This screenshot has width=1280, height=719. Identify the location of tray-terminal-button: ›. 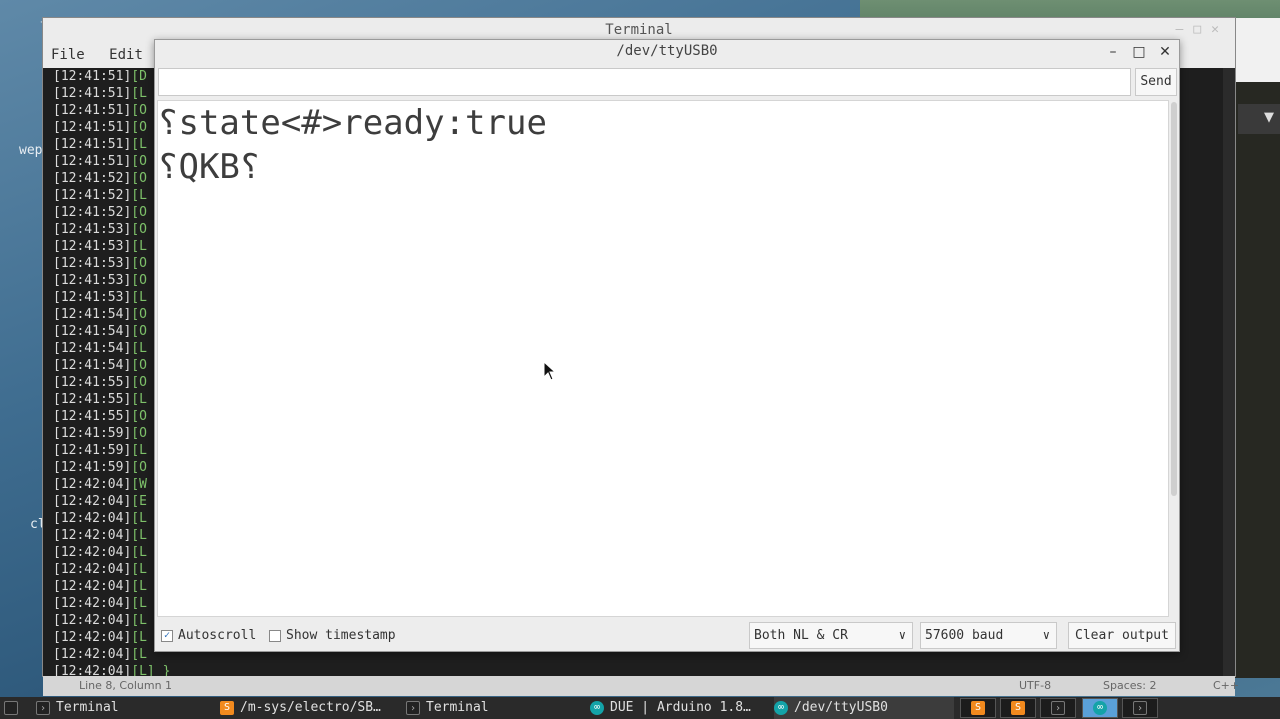
(1058, 708).